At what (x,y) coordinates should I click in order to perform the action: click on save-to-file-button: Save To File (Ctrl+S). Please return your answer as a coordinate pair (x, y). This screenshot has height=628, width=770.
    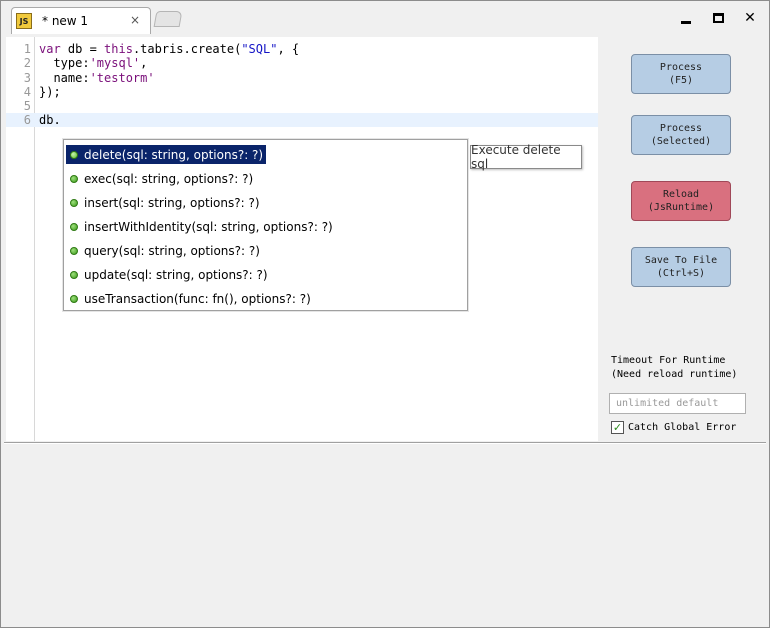
    Looking at the image, I should click on (681, 267).